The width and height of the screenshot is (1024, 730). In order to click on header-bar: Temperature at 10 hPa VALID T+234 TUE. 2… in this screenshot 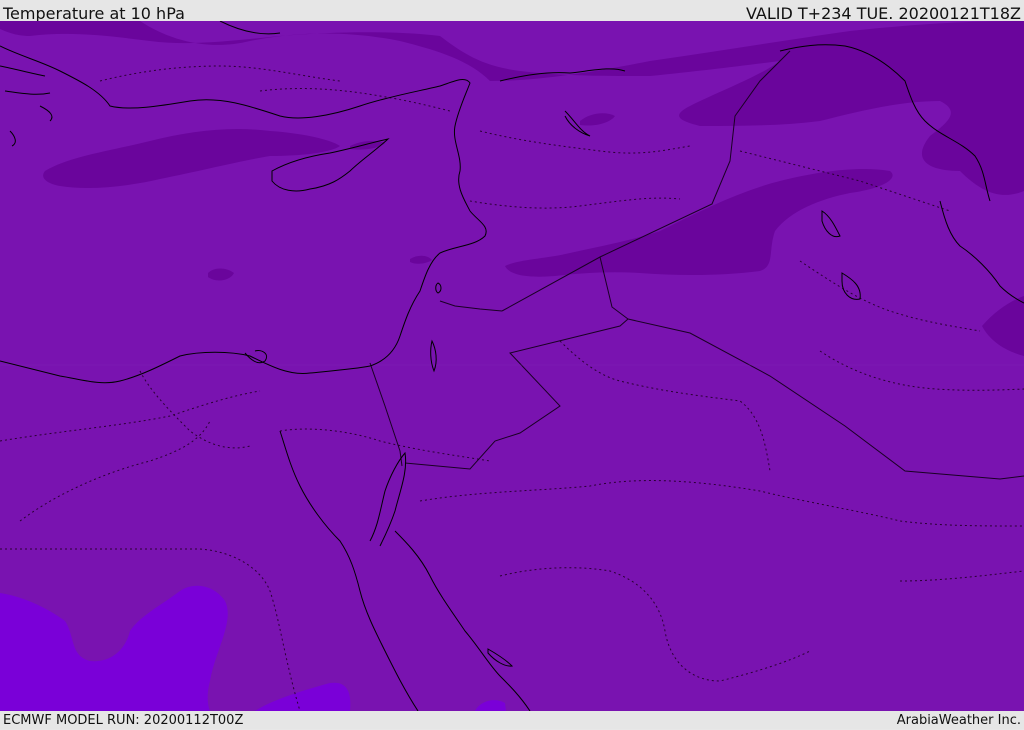, I will do `click(512, 11)`.